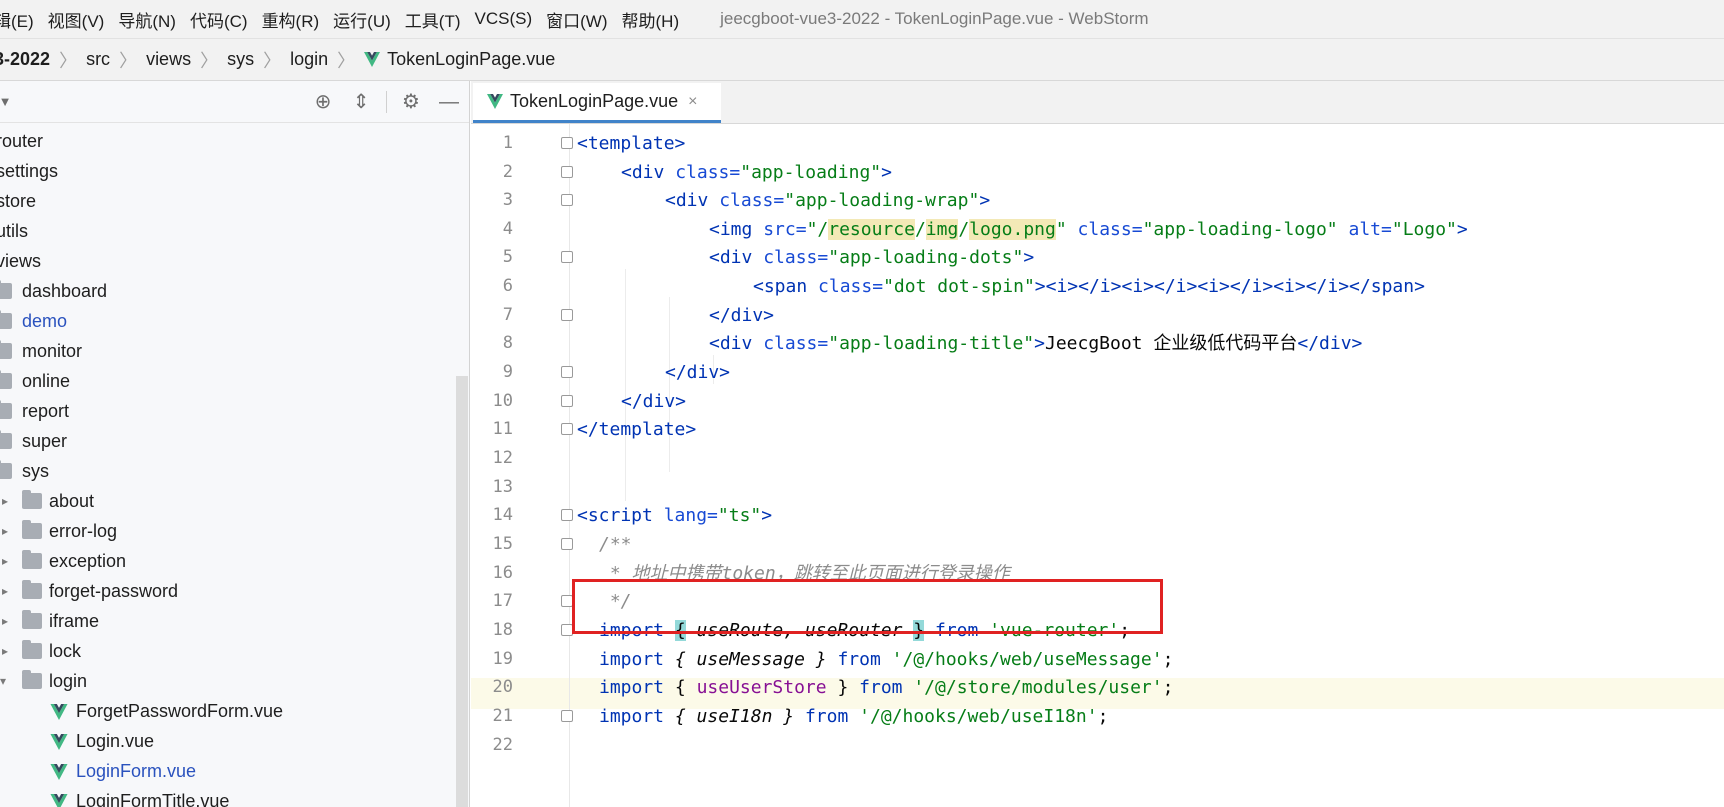  Describe the element at coordinates (569, 465) in the screenshot. I see `gutter-divider` at that location.